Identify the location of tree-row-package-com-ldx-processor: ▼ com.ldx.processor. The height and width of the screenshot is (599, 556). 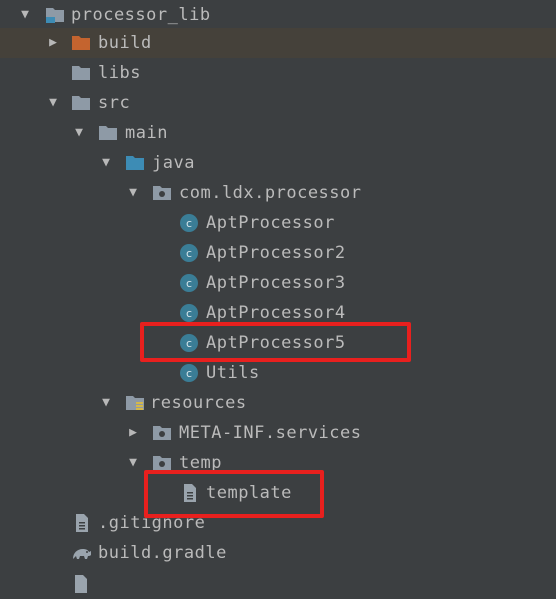
(278, 193).